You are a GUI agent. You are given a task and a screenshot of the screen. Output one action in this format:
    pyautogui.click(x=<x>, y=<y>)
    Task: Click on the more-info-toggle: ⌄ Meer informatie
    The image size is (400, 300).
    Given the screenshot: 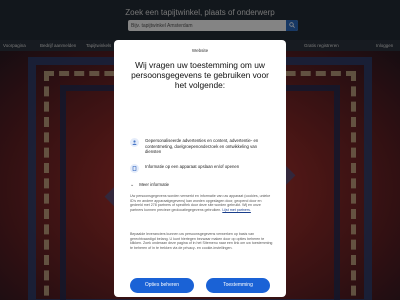 What is the action you would take?
    pyautogui.click(x=149, y=185)
    